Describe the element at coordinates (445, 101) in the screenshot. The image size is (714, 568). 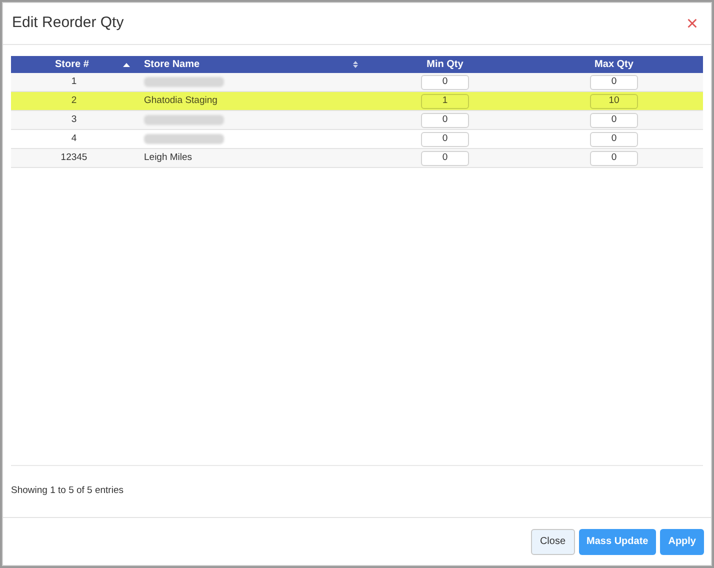
I see `min-qty-field: 1` at that location.